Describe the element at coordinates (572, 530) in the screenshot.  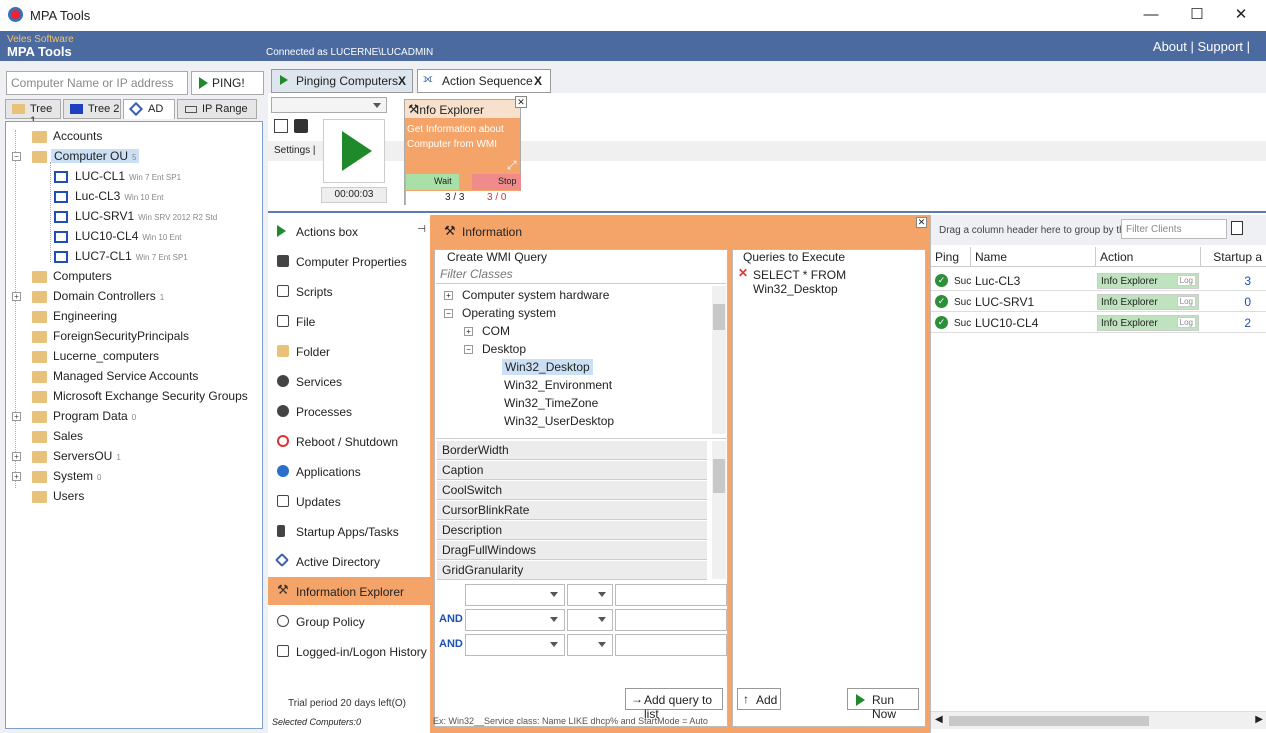
I see `property-item: Description` at that location.